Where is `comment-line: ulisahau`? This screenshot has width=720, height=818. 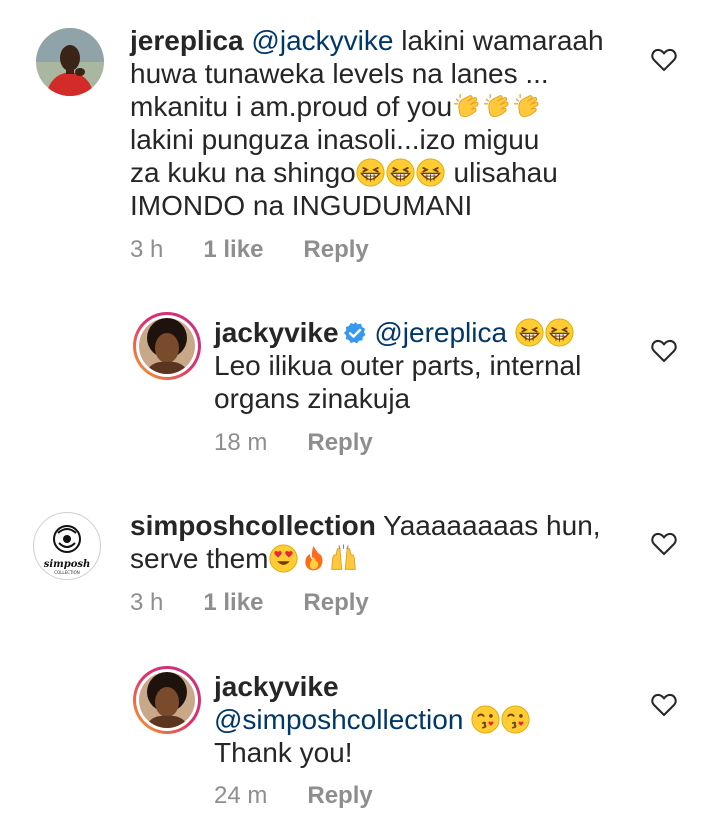 comment-line: ulisahau is located at coordinates (501, 172).